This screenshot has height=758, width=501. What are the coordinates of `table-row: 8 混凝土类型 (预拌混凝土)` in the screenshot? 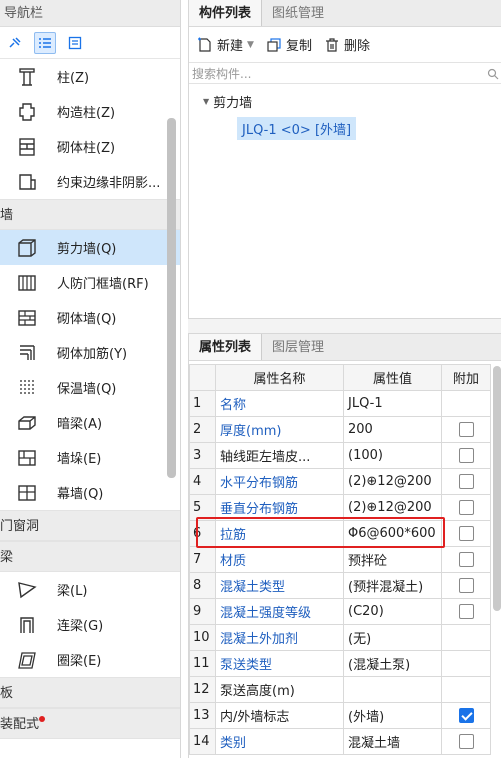 It's located at (340, 585).